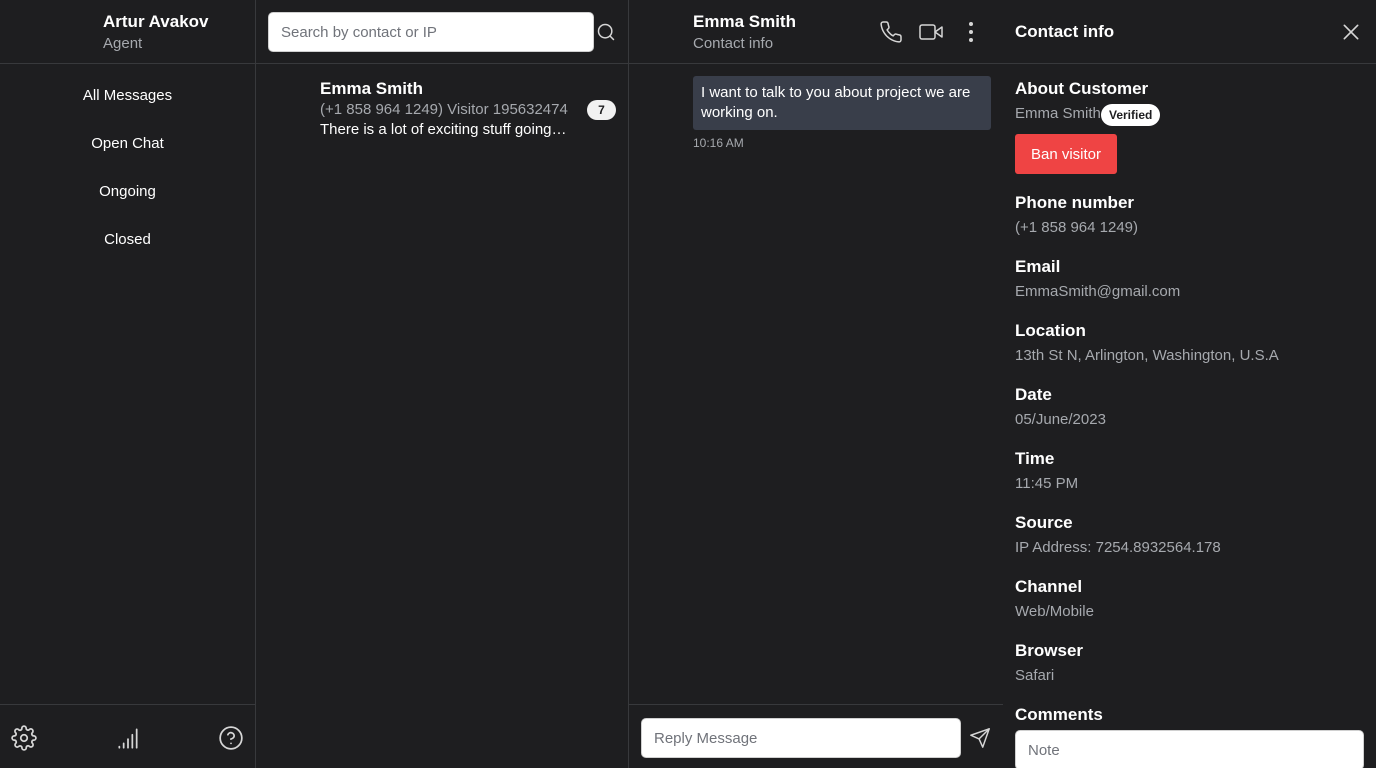  What do you see at coordinates (1082, 88) in the screenshot?
I see `about-customer-title: About Customer` at bounding box center [1082, 88].